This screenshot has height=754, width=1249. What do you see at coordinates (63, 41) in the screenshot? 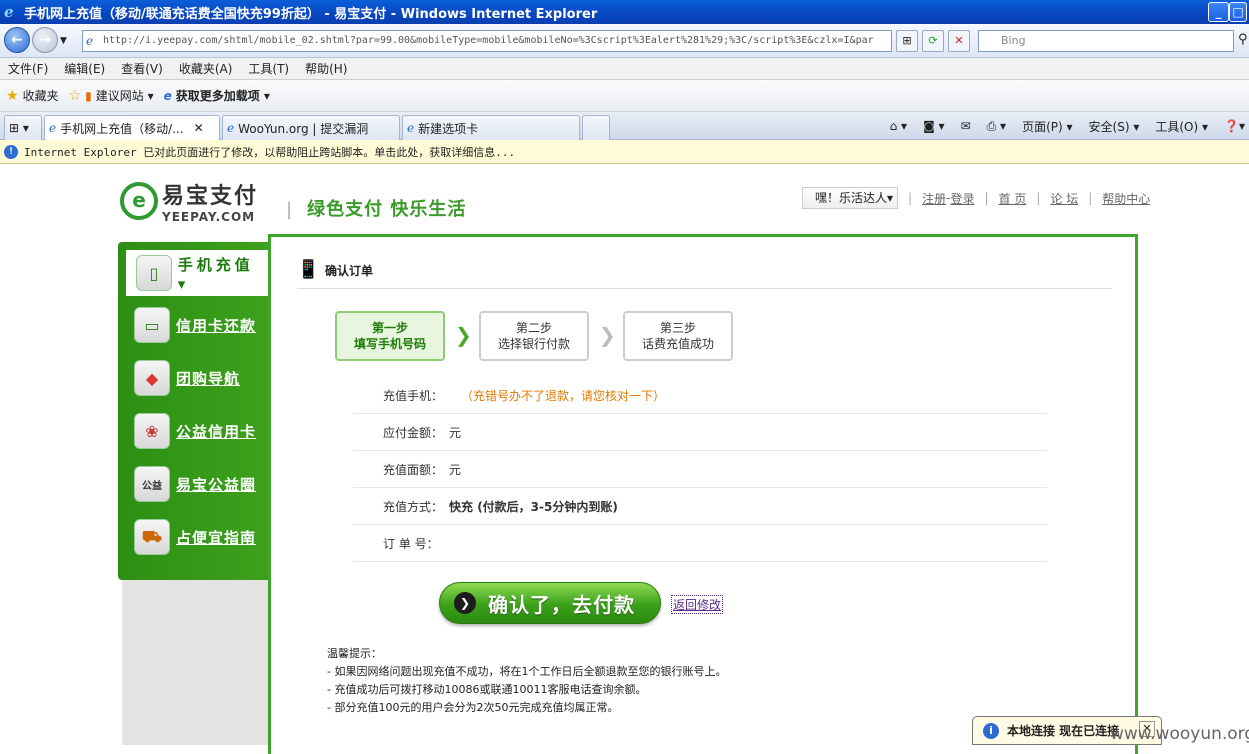
I see `history-dropdown-icon: ▼` at bounding box center [63, 41].